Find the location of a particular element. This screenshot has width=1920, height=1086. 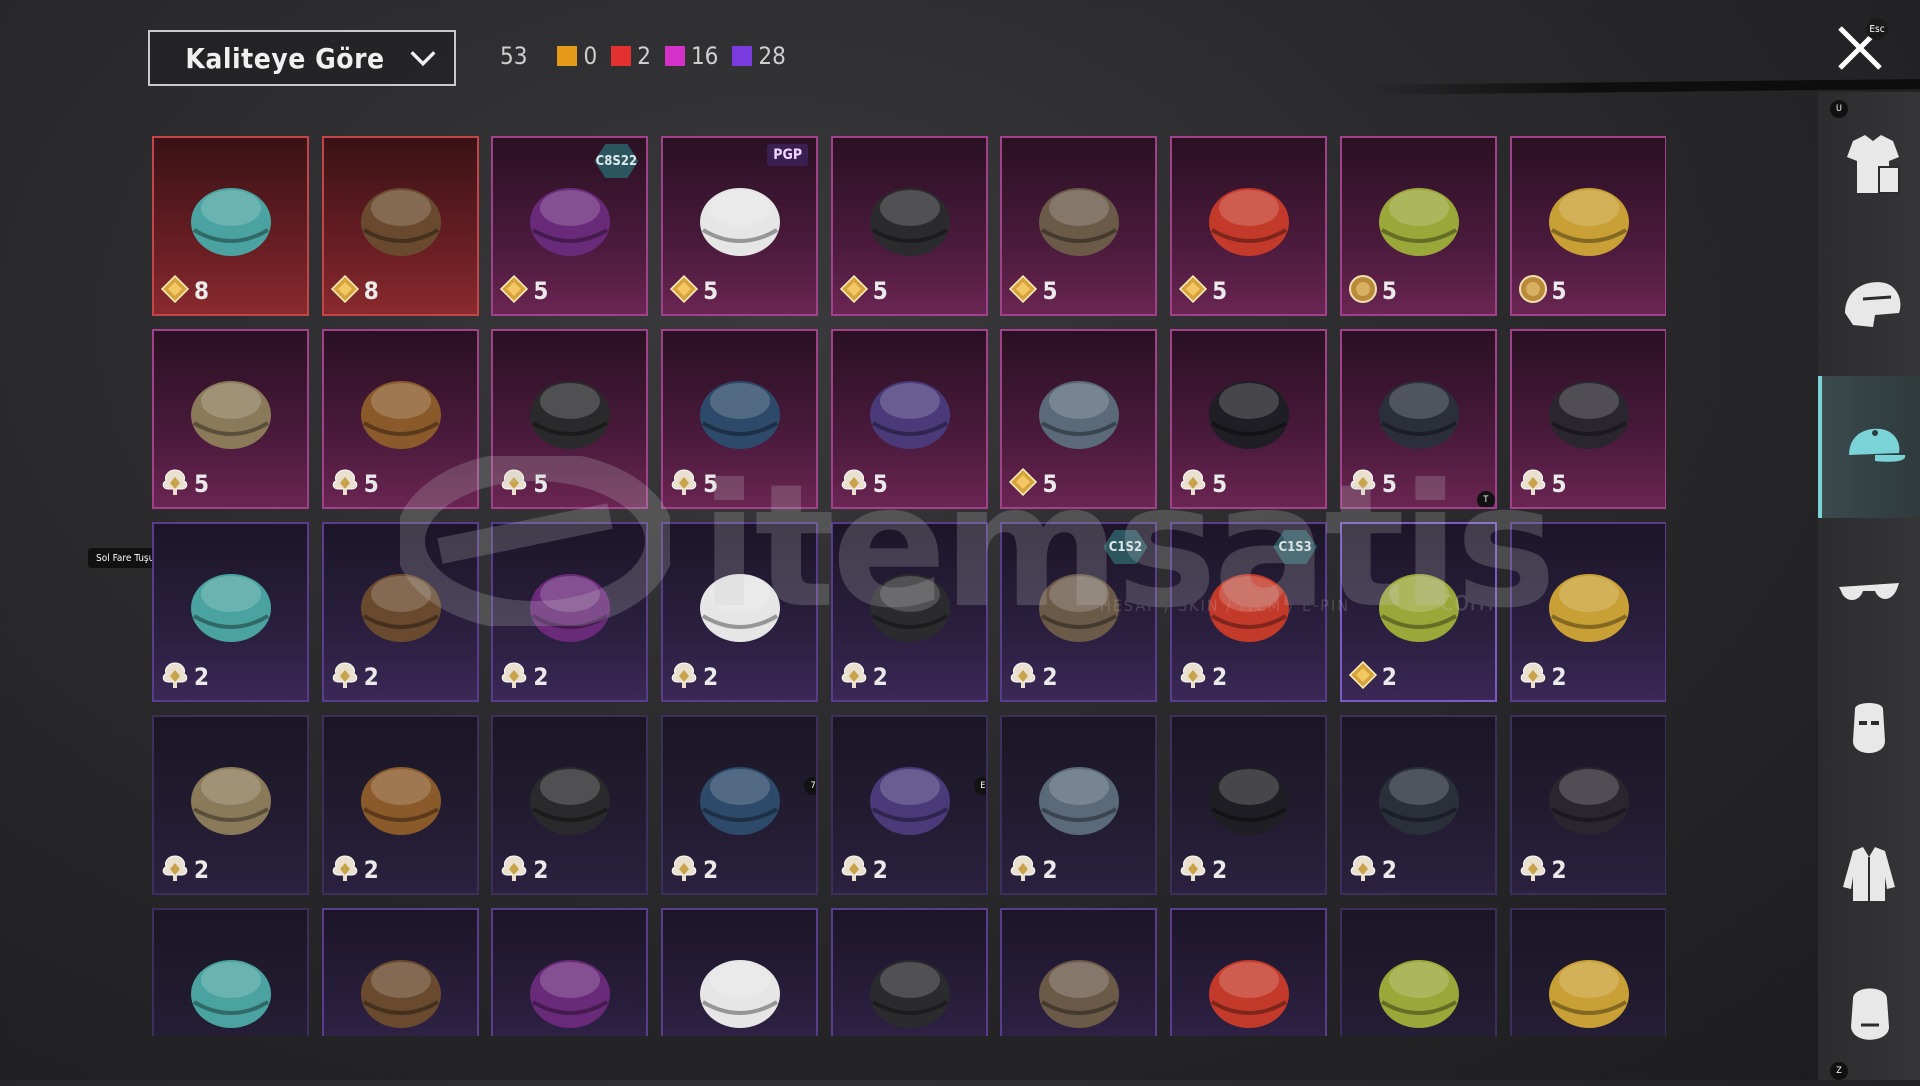

item-tile-maroon-fedora is located at coordinates (1079, 972).